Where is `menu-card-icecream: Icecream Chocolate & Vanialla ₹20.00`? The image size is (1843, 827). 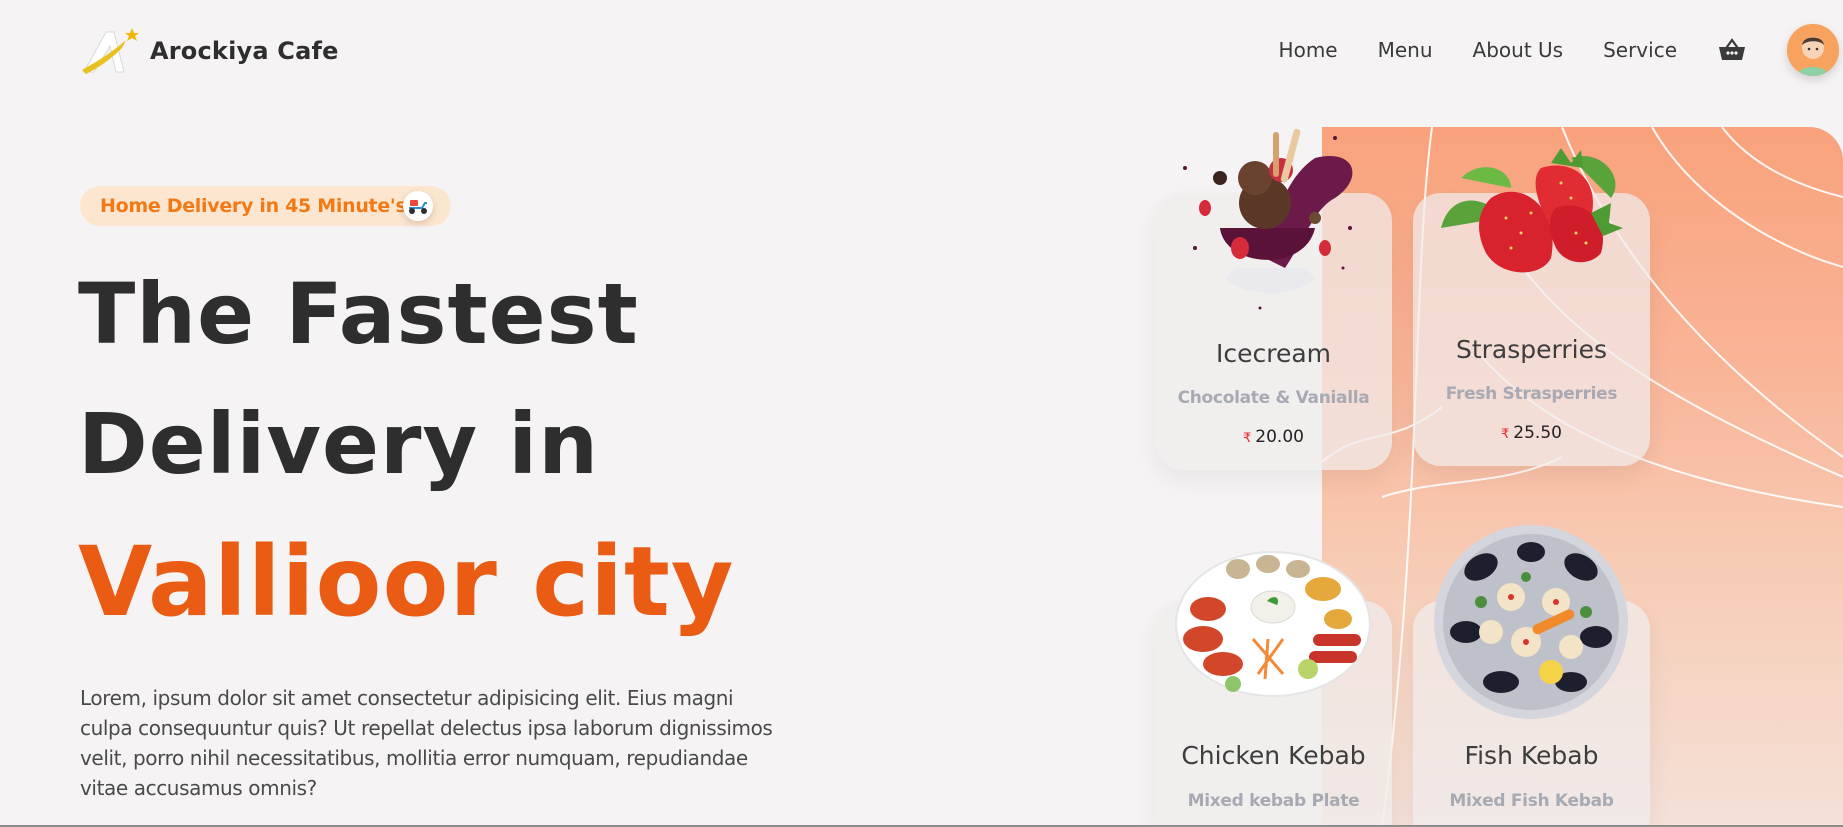 menu-card-icecream: Icecream Chocolate & Vanialla ₹20.00 is located at coordinates (1273, 299).